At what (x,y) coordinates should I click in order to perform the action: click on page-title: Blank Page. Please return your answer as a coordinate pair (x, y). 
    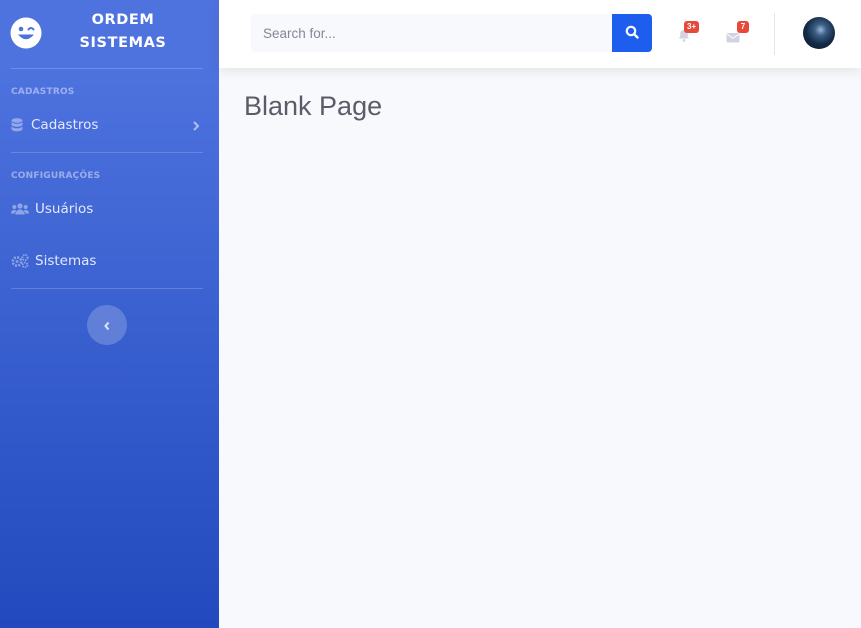
    Looking at the image, I should click on (313, 106).